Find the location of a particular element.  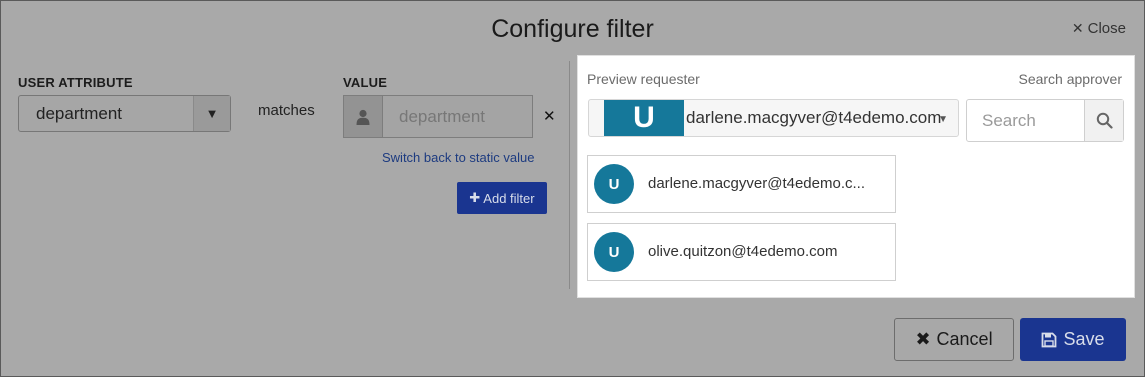

add-filter-label: Add filter is located at coordinates (509, 198).